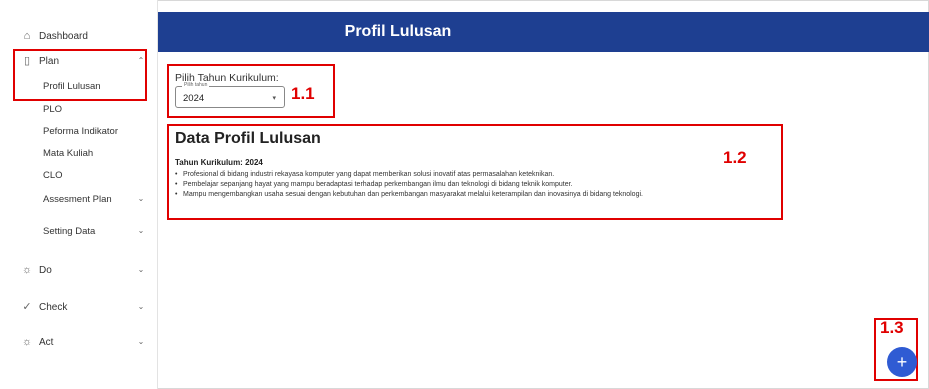 This screenshot has width=929, height=389. What do you see at coordinates (79, 175) in the screenshot?
I see `sidebar-item-clo: CLO` at bounding box center [79, 175].